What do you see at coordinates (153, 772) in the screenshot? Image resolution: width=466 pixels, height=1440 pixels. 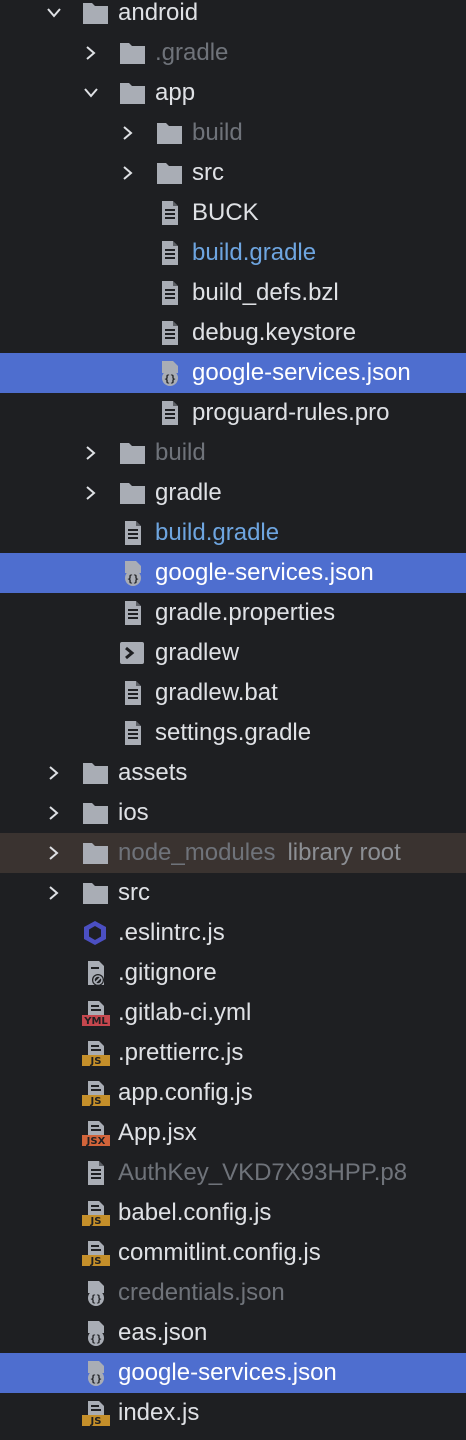 I see `tree-row-label: assets` at bounding box center [153, 772].